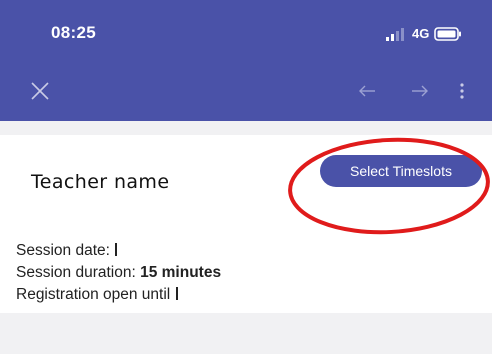 The width and height of the screenshot is (492, 354). What do you see at coordinates (420, 91) in the screenshot?
I see `arrow-right-icon` at bounding box center [420, 91].